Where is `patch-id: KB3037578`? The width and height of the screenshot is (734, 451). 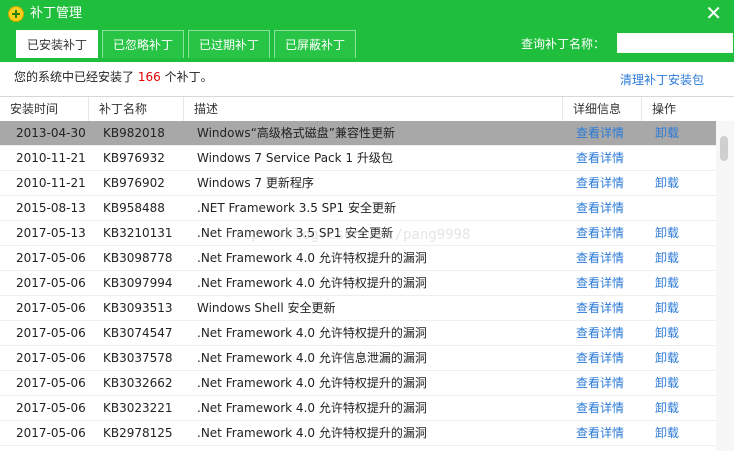 patch-id: KB3037578 is located at coordinates (138, 358).